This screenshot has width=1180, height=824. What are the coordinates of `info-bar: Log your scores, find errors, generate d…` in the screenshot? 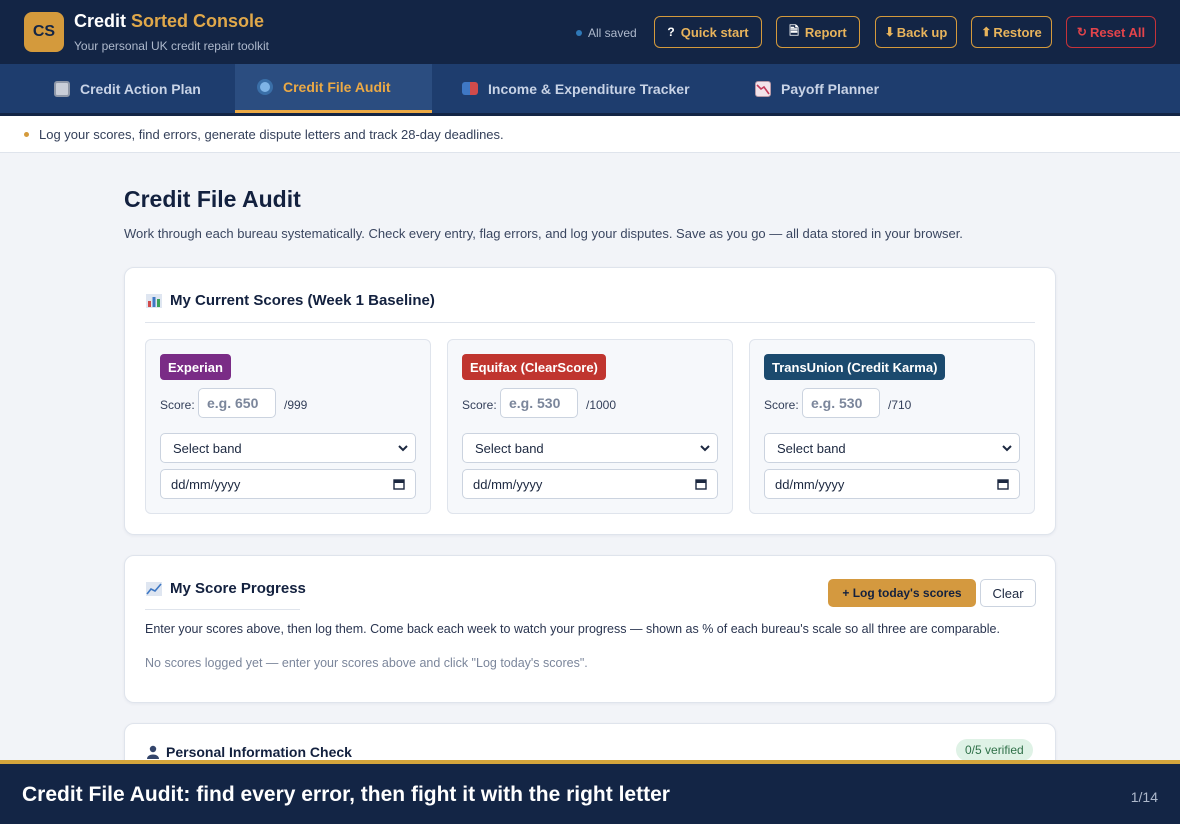 It's located at (590, 134).